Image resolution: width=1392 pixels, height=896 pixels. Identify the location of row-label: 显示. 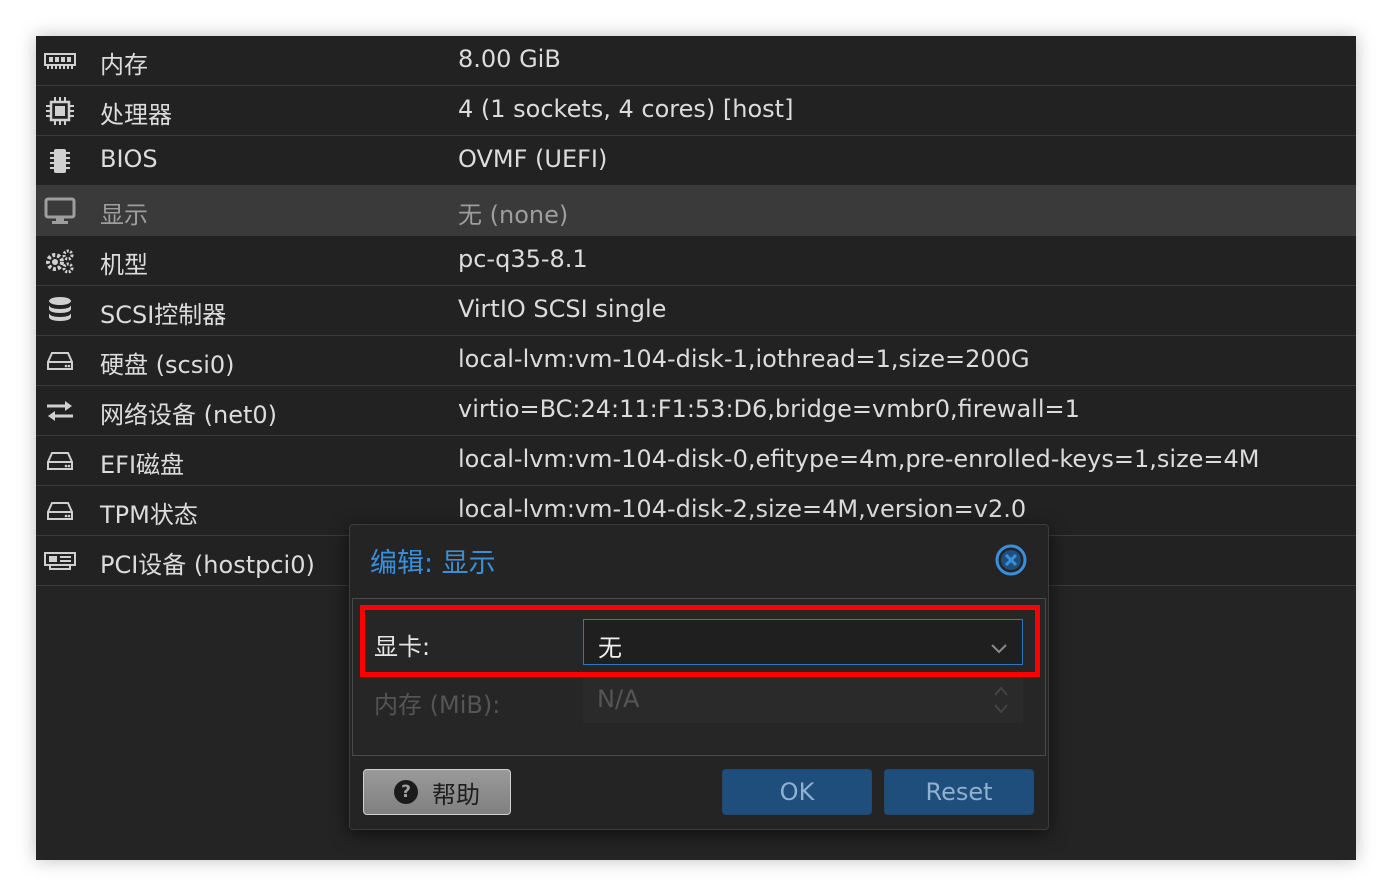
(124, 215).